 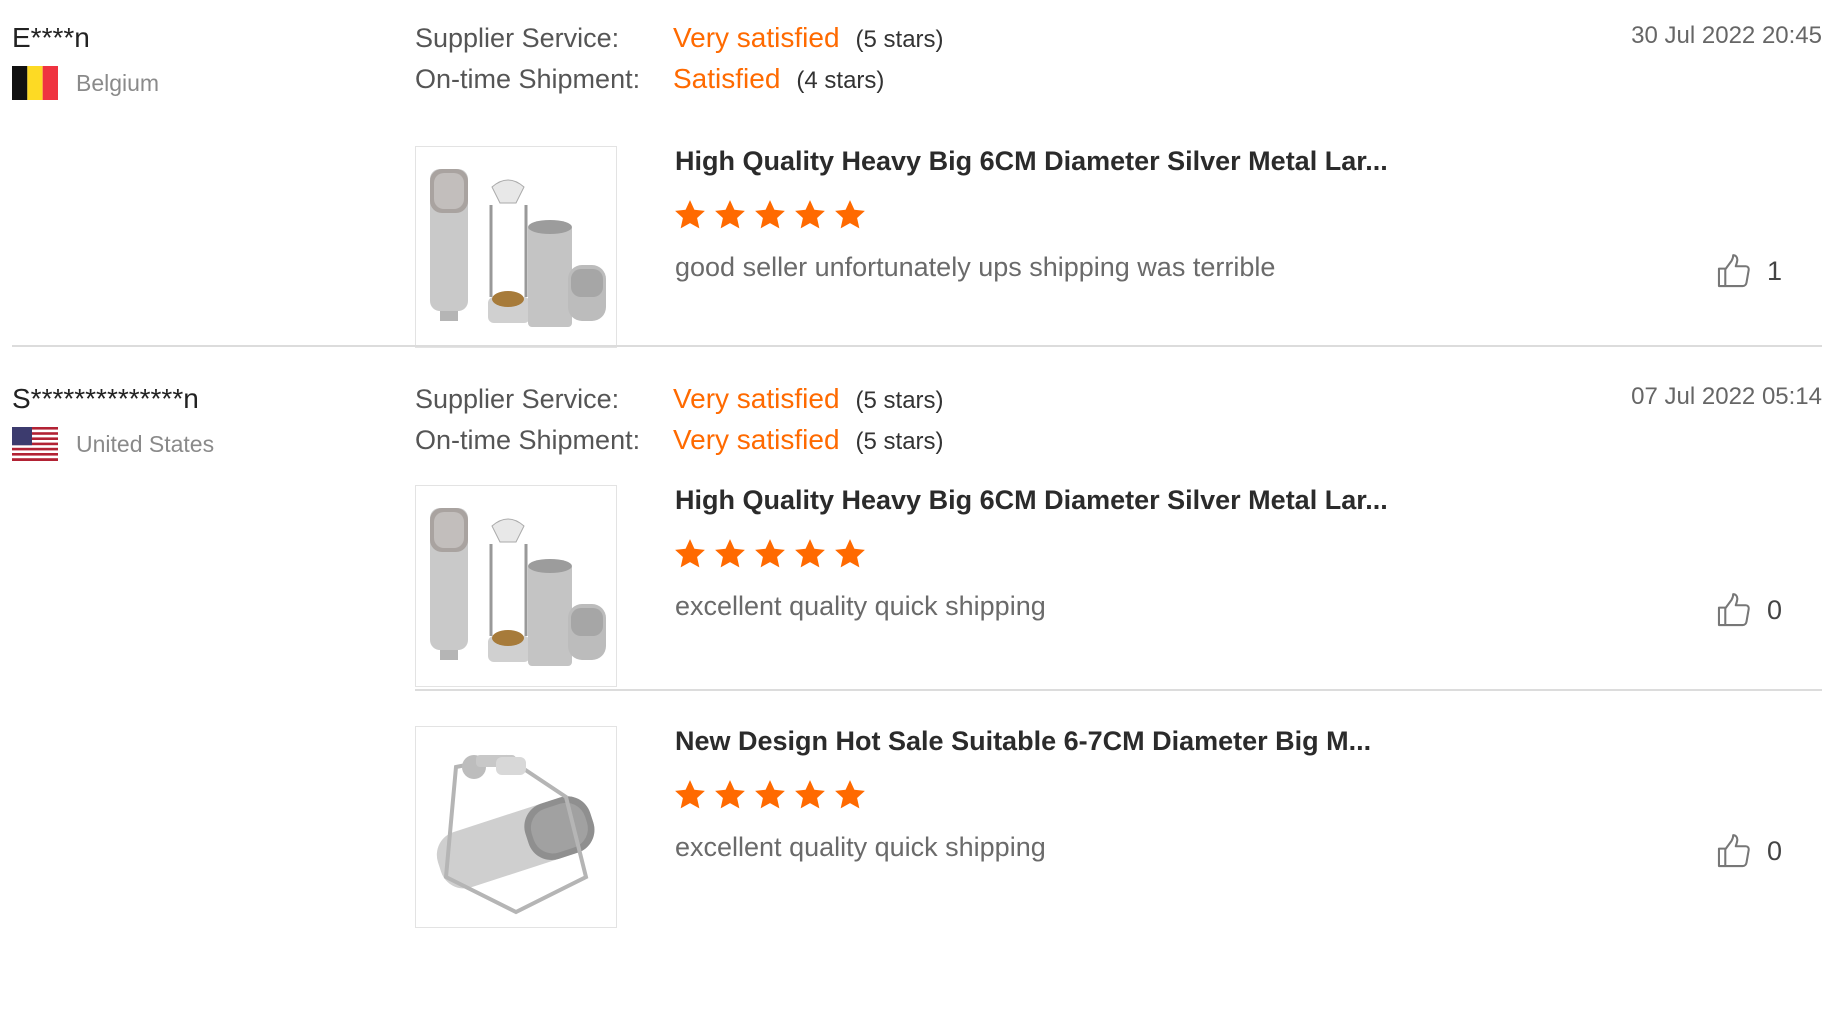 I want to click on review-date: 30 Jul 2022 20:45, so click(x=1726, y=35).